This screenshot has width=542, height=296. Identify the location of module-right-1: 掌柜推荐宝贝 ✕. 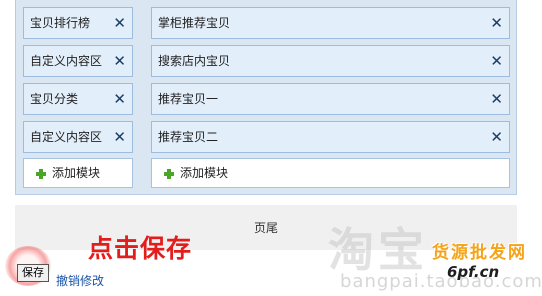
(330, 23).